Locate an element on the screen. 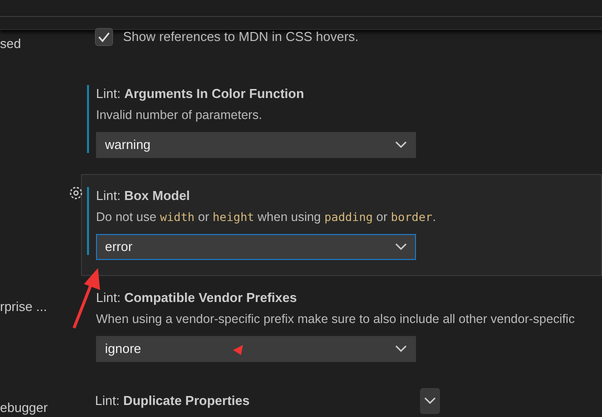 Image resolution: width=602 pixels, height=417 pixels. dropdown-button is located at coordinates (430, 401).